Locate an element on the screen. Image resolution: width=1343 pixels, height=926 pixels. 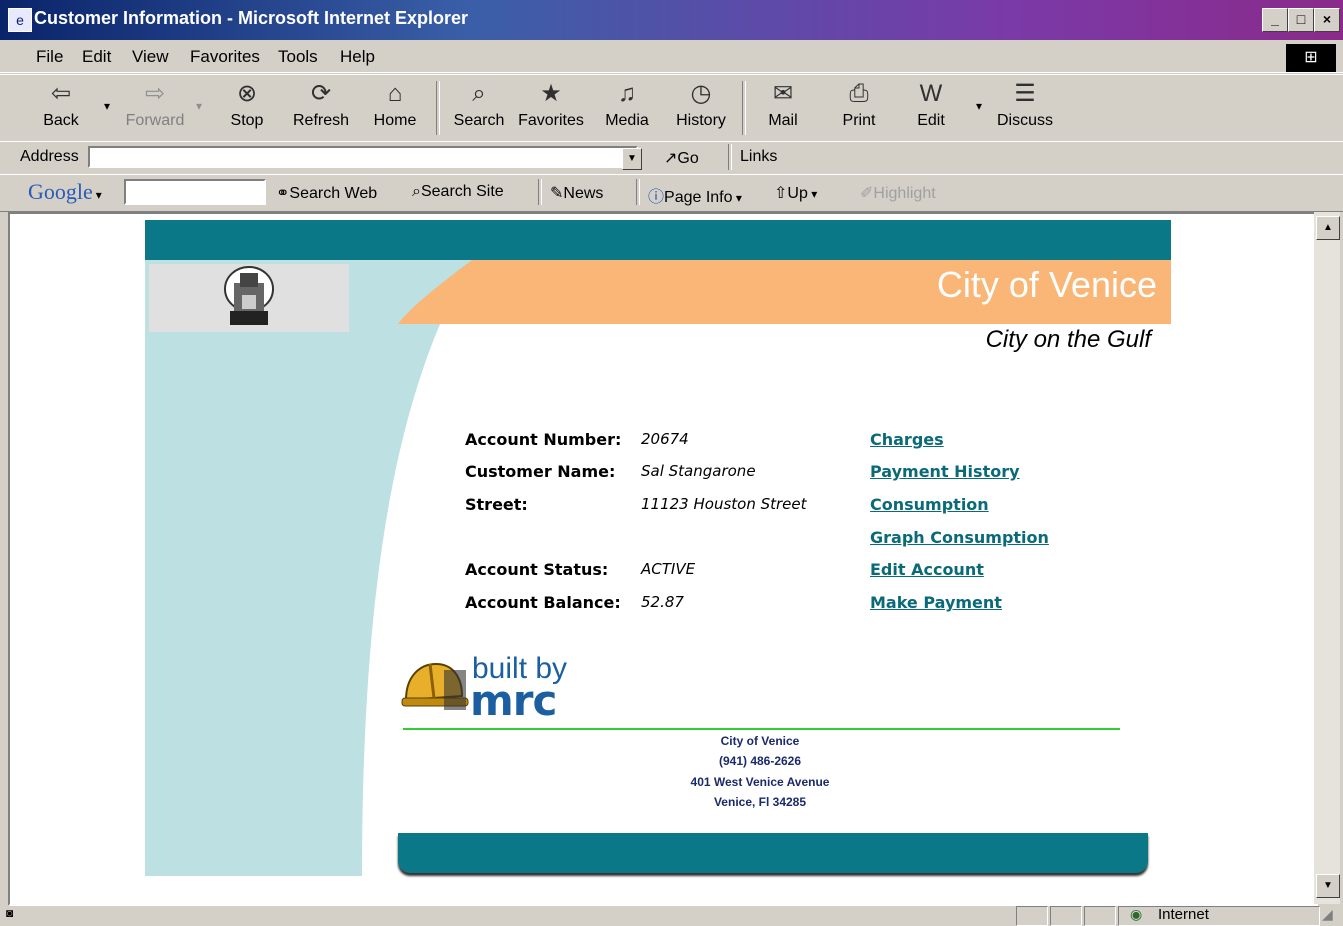
payment-history-link: Payment History is located at coordinates (945, 471).